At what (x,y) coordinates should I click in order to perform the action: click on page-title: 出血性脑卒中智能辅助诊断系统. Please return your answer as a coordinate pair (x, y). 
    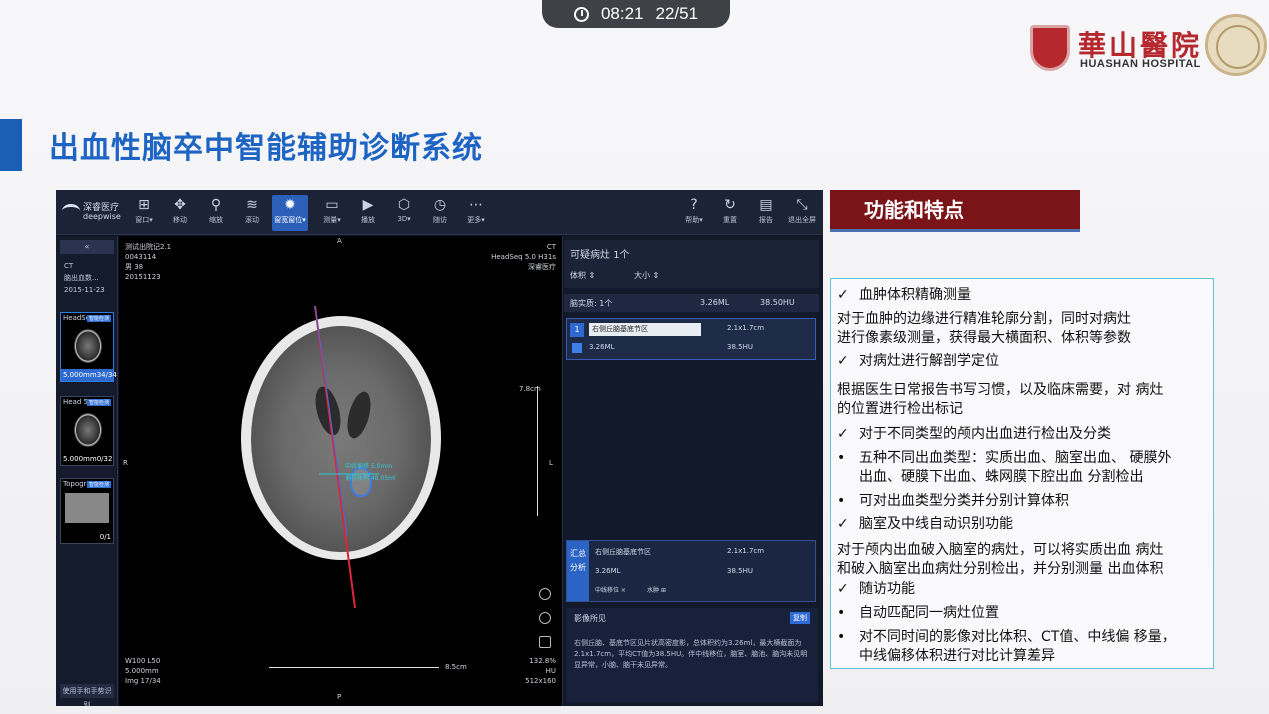
    Looking at the image, I should click on (266, 148).